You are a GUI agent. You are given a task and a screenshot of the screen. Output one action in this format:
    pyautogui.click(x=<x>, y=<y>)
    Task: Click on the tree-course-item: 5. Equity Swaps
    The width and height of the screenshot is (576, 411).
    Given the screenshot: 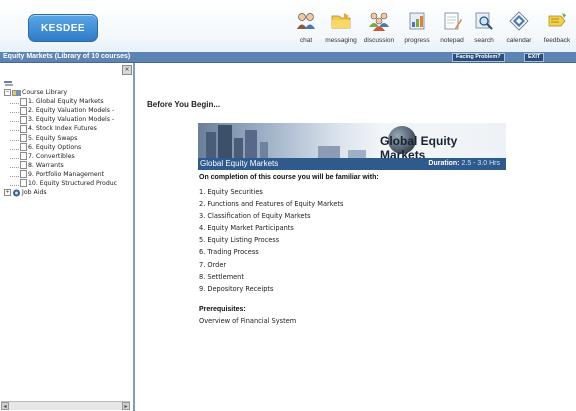 What is the action you would take?
    pyautogui.click(x=60, y=138)
    